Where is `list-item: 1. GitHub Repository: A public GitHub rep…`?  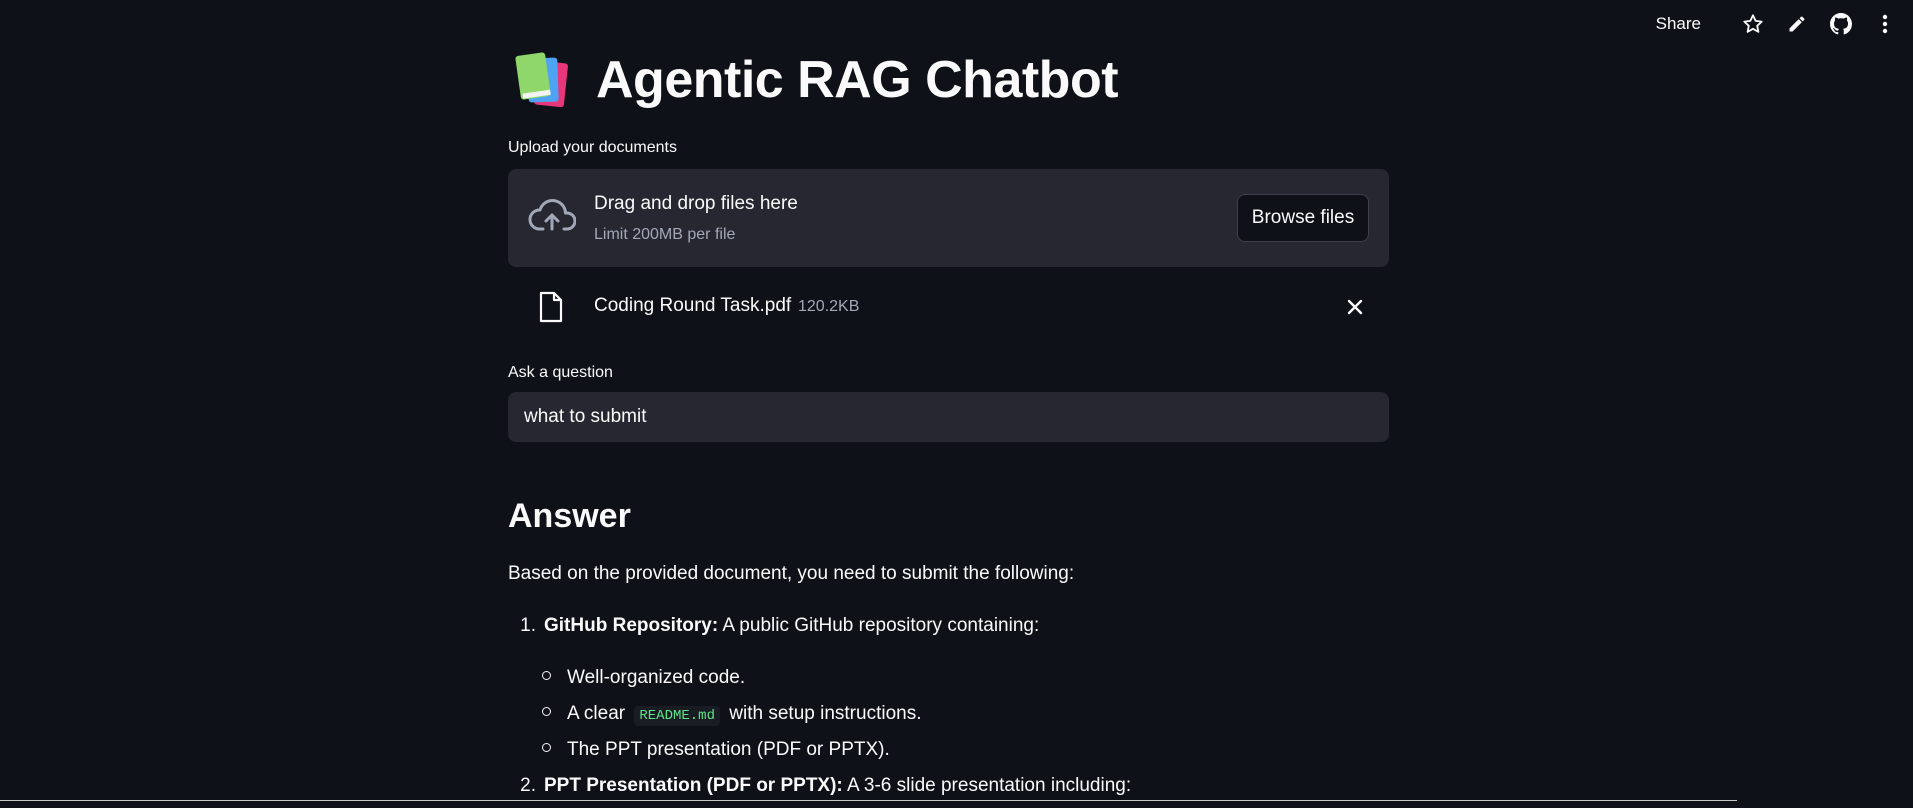 list-item: 1. GitHub Repository: A public GitHub rep… is located at coordinates (773, 626).